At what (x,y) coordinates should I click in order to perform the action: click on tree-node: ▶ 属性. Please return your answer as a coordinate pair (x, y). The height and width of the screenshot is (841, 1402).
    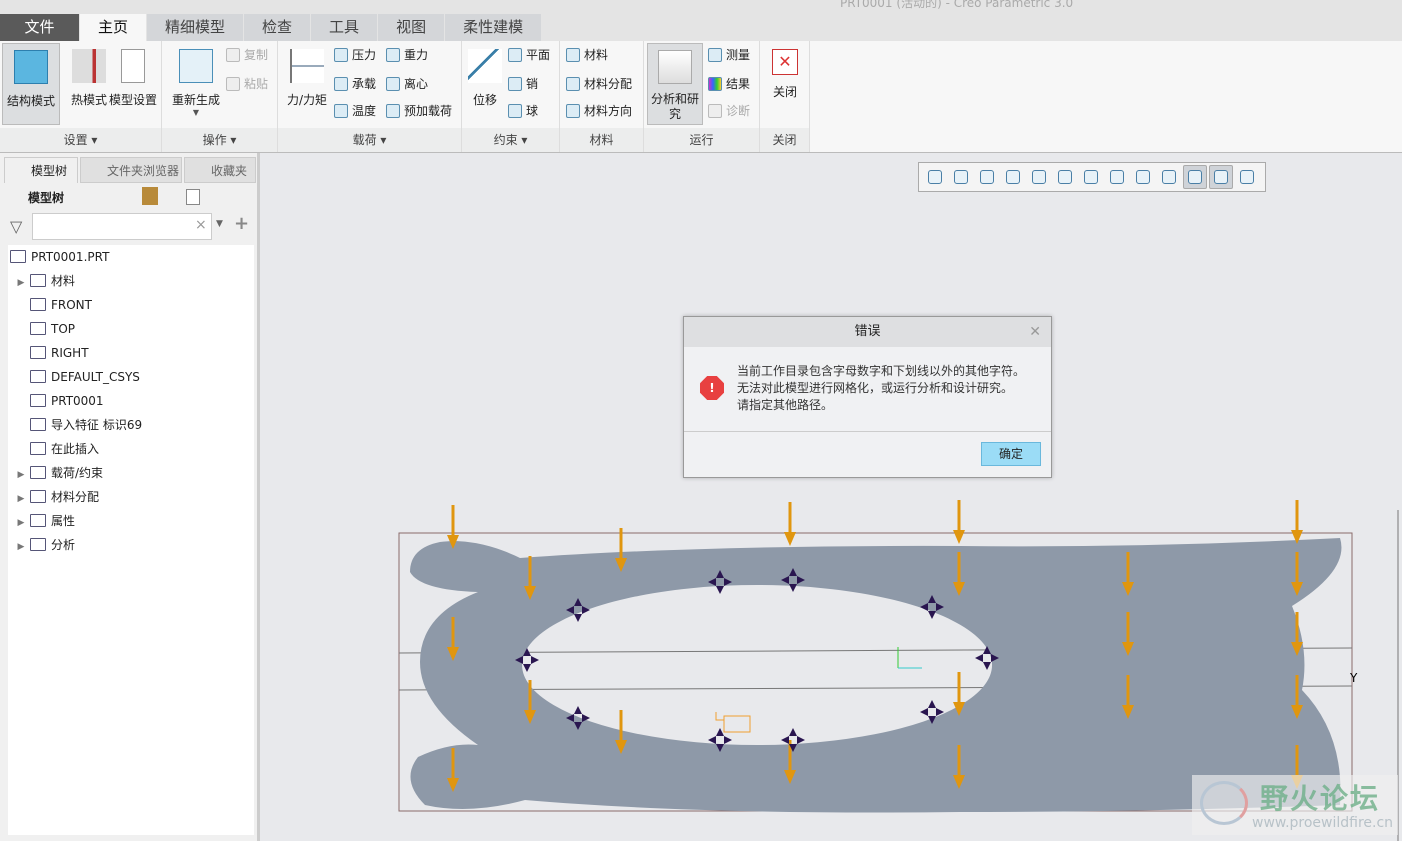
    Looking at the image, I should click on (43, 521).